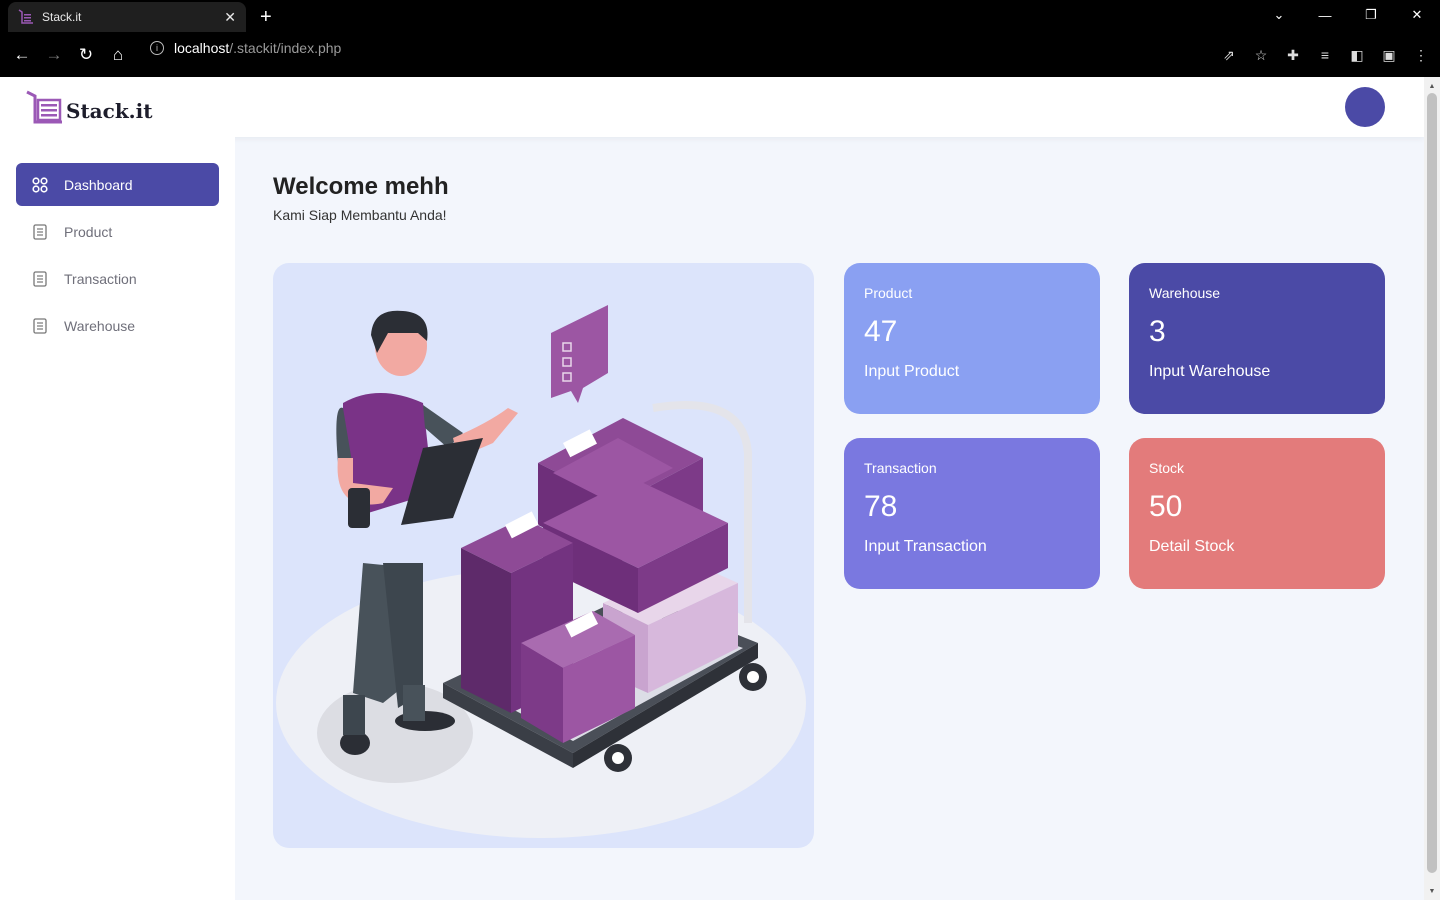  I want to click on sidebar-item-transaction: Transaction, so click(117, 278).